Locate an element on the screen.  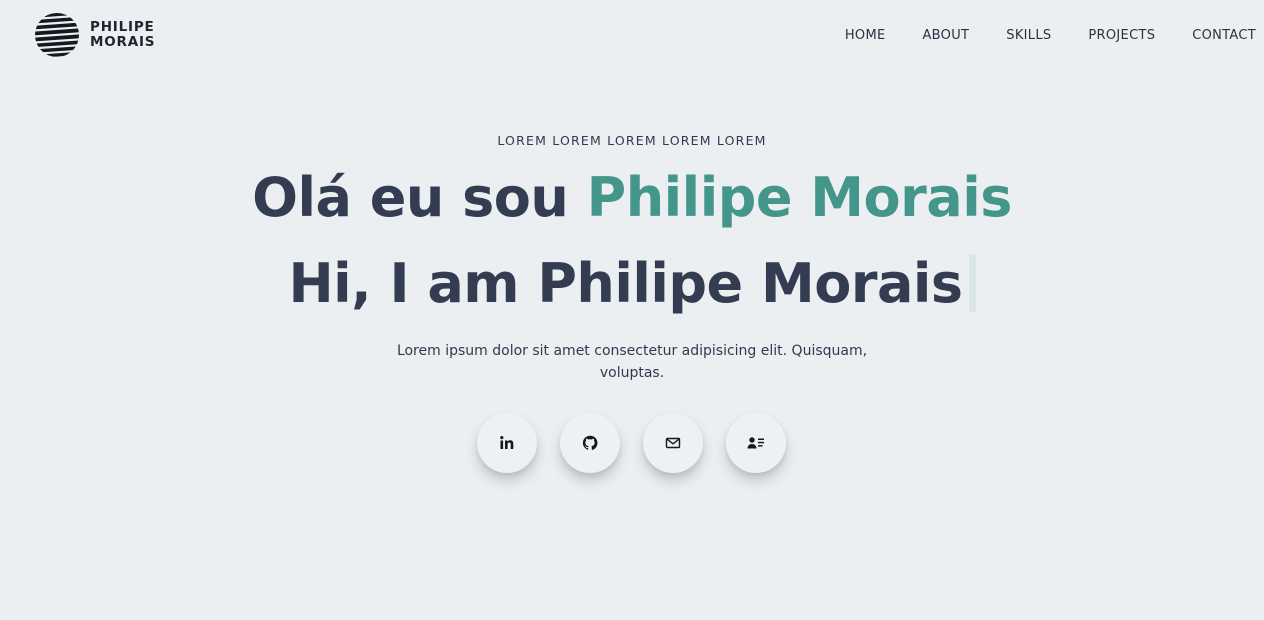
main-nav: HOME ABOUT SKILLS PROJECTS CONTACT is located at coordinates (1050, 36).